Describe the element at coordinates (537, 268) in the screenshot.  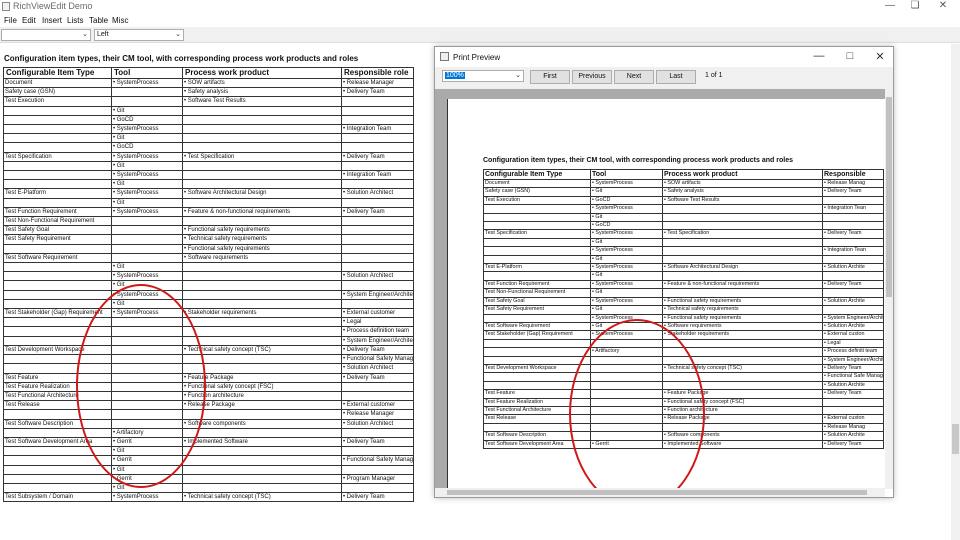
I see `table-cell: Test E-Platform` at that location.